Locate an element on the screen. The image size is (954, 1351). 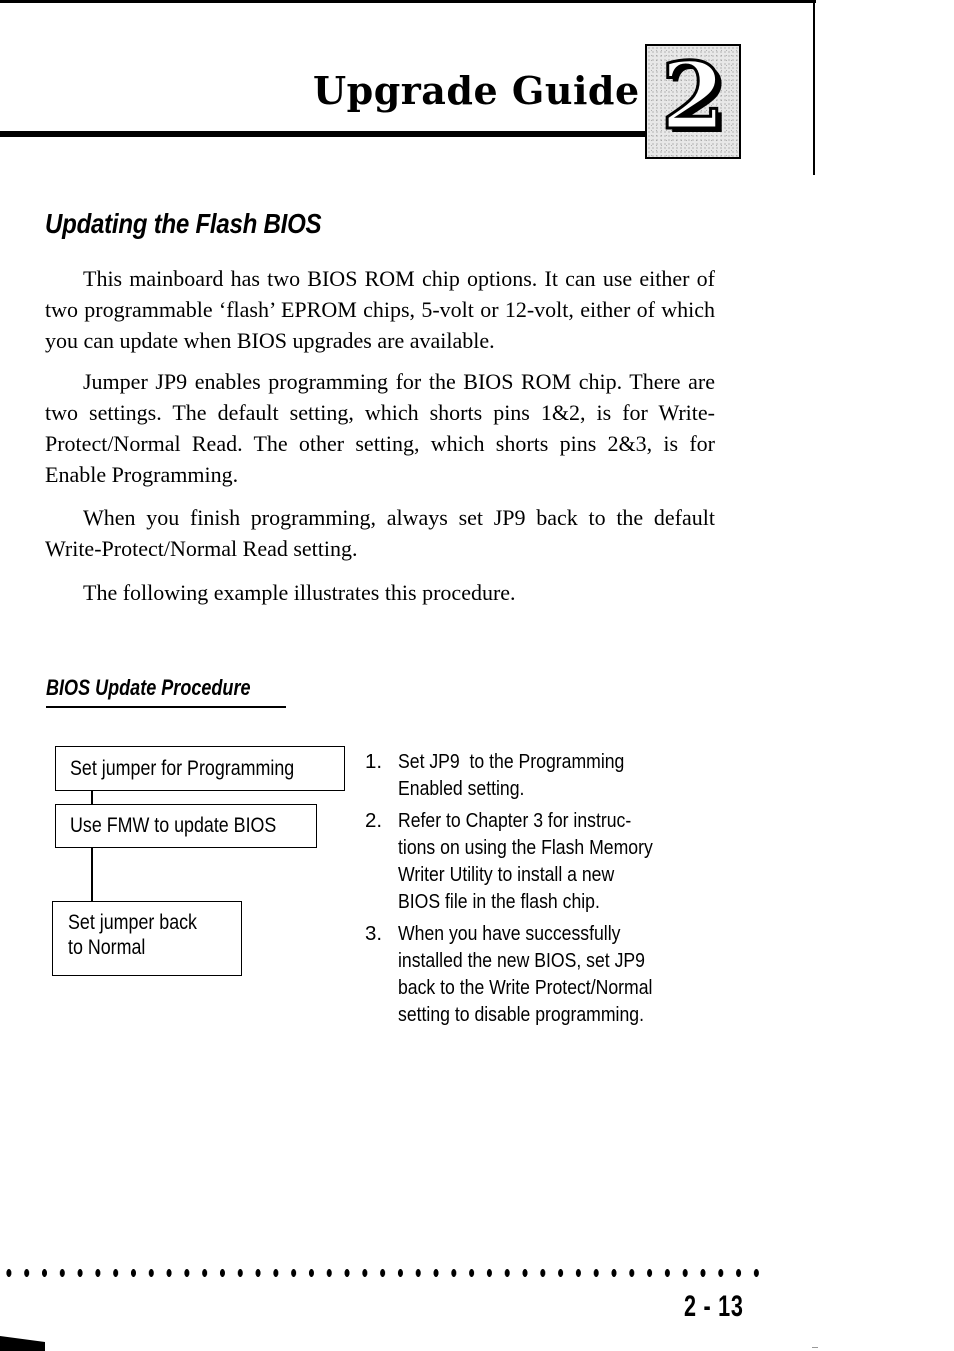
step-number: 2. is located at coordinates (374, 820).